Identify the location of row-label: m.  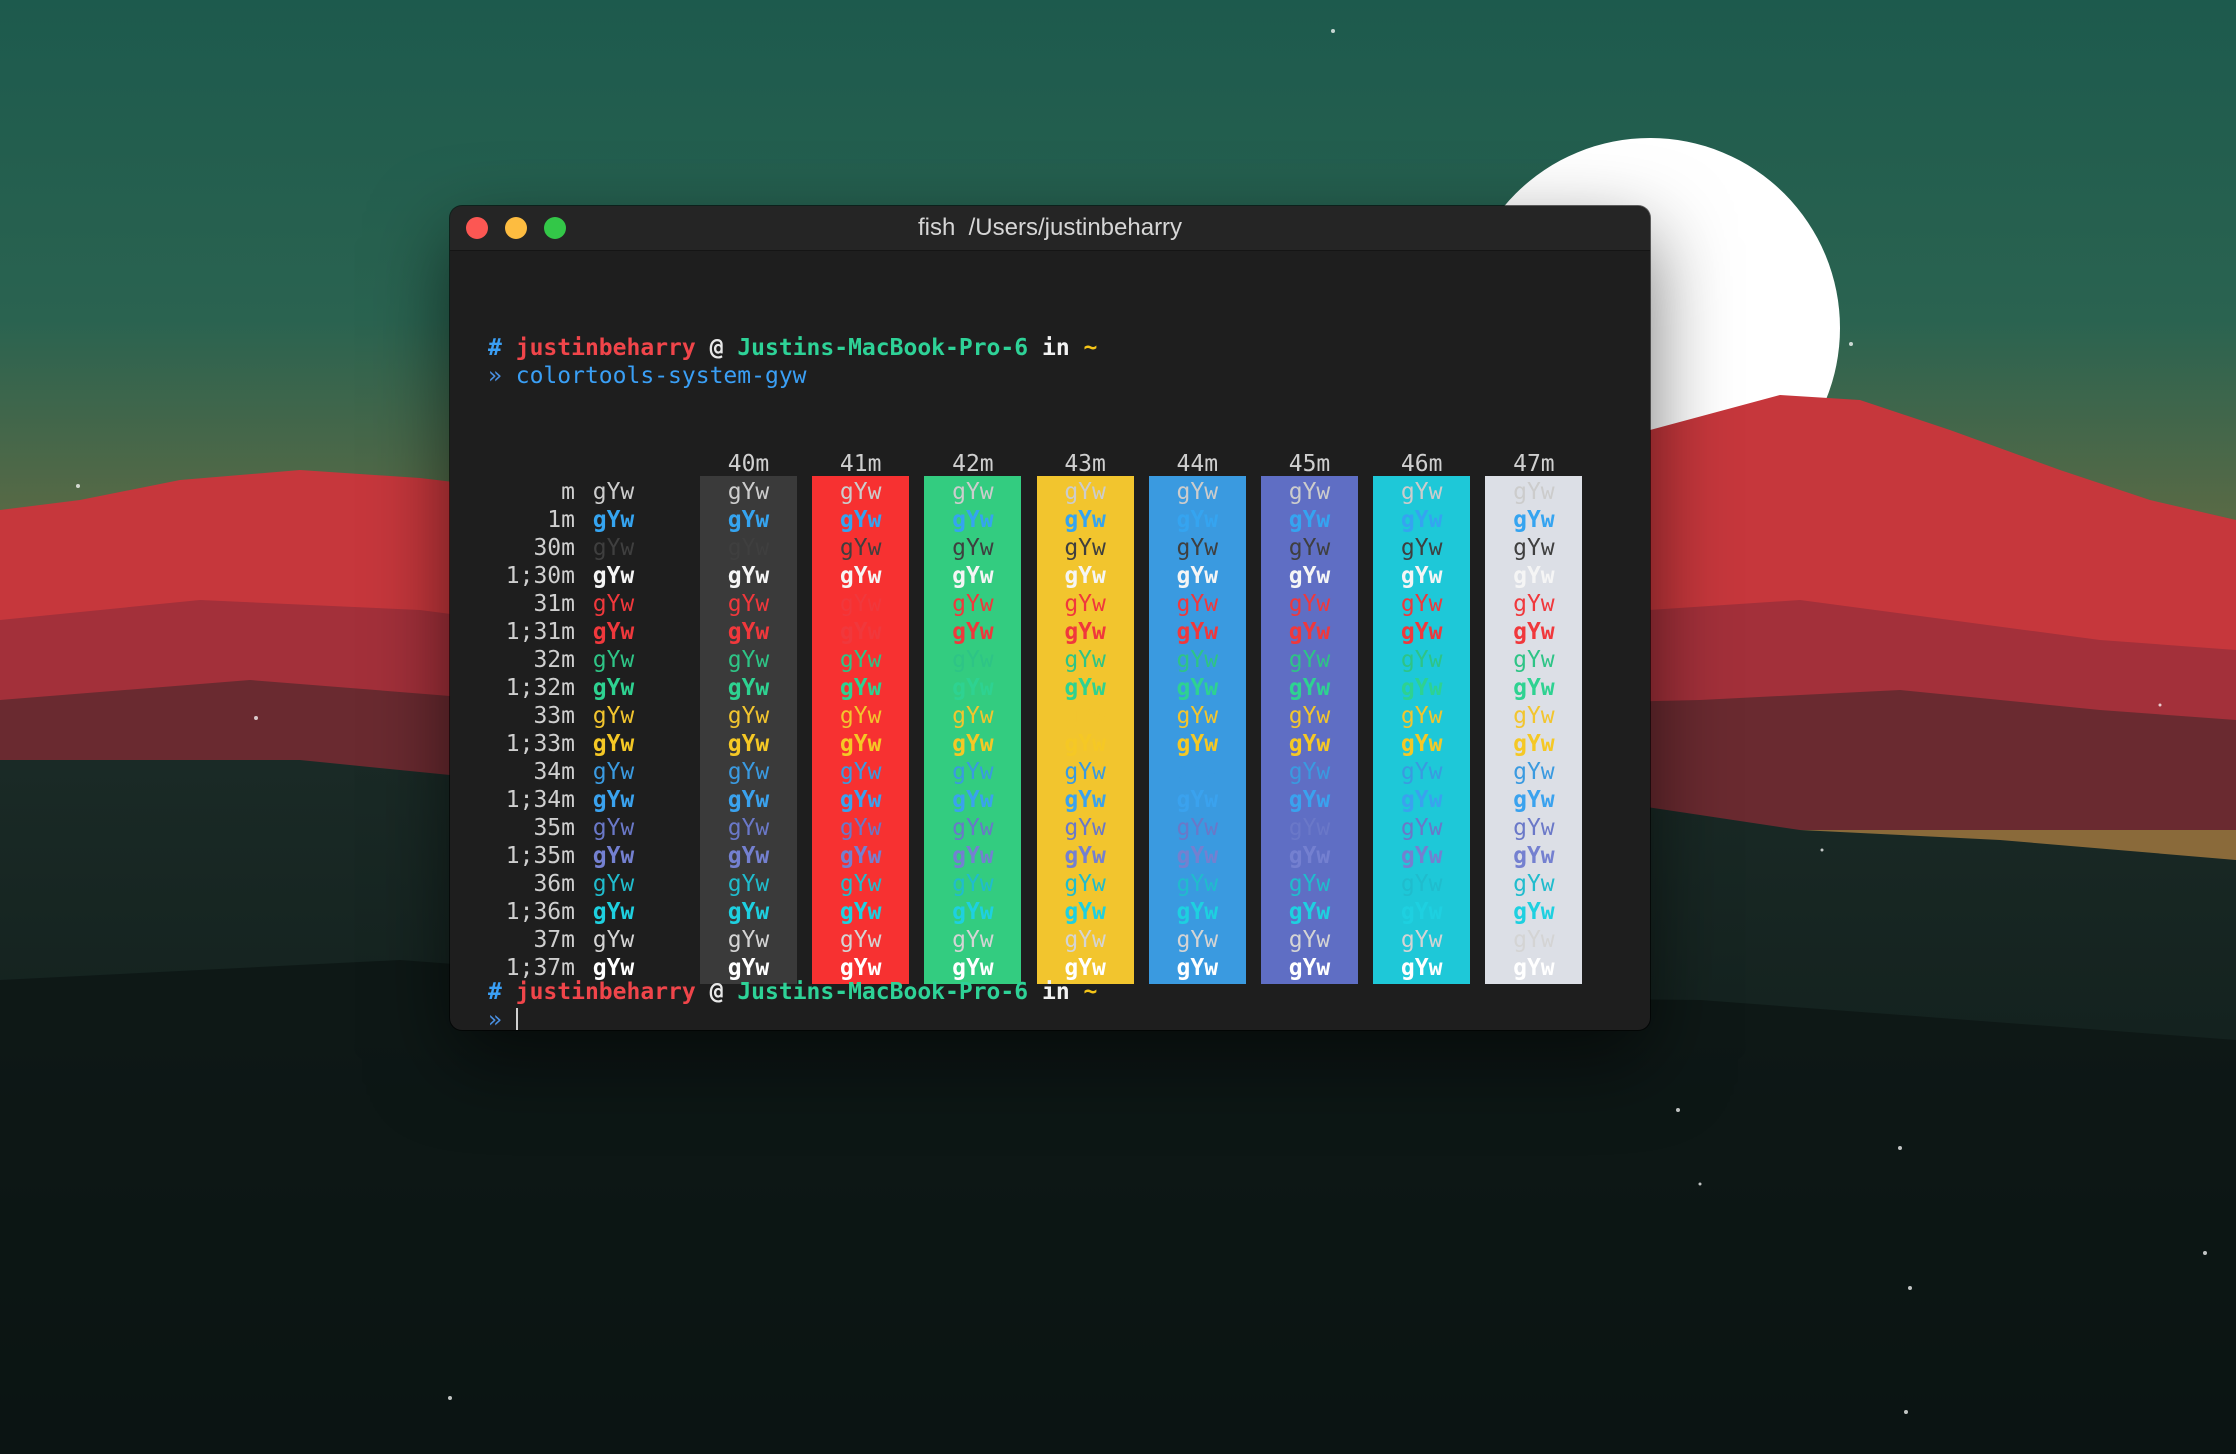
(568, 492).